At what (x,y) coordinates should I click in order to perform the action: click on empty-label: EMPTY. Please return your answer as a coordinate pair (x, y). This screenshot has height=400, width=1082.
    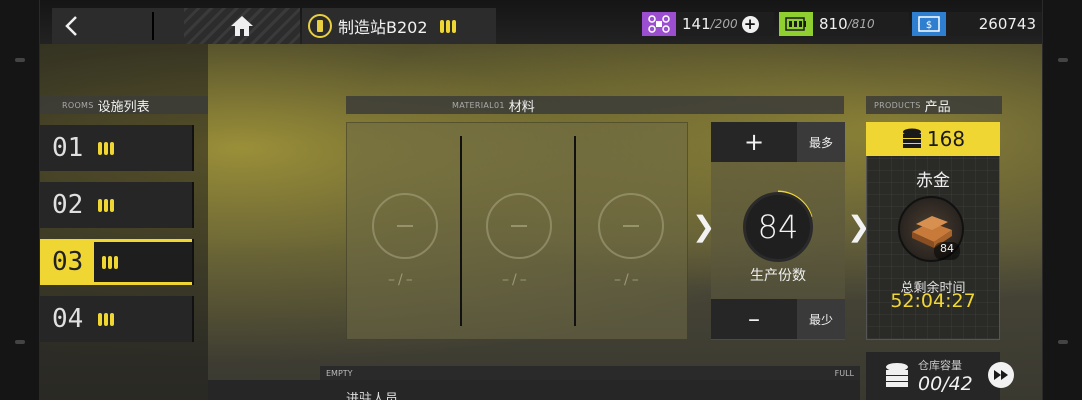
    Looking at the image, I should click on (339, 373).